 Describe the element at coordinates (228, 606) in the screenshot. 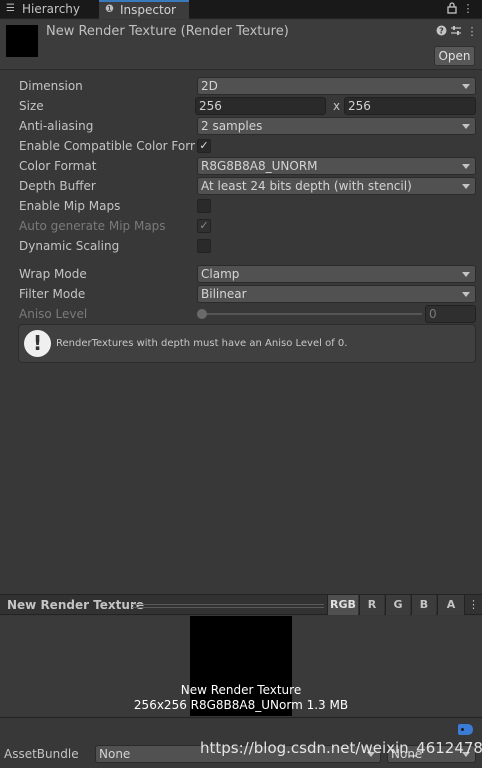

I see `resize-grip` at that location.